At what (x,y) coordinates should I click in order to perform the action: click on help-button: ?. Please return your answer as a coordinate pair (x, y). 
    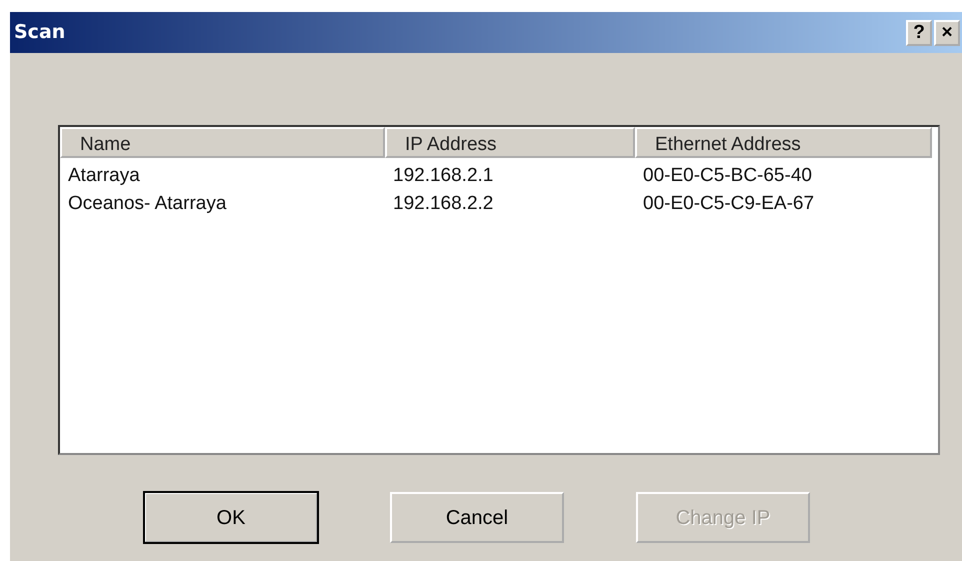
    Looking at the image, I should click on (919, 33).